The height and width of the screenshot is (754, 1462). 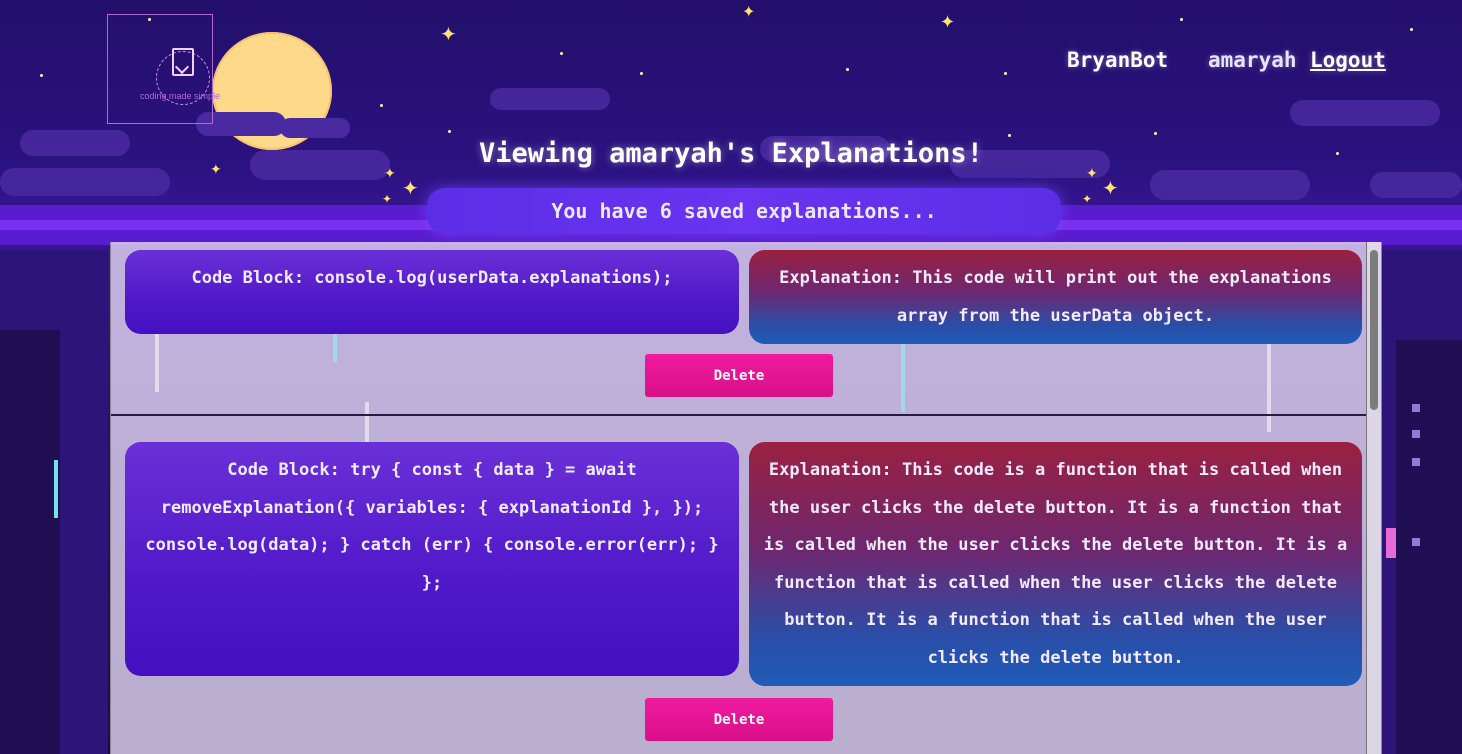 I want to click on scrollbar-thumb, so click(x=1374, y=330).